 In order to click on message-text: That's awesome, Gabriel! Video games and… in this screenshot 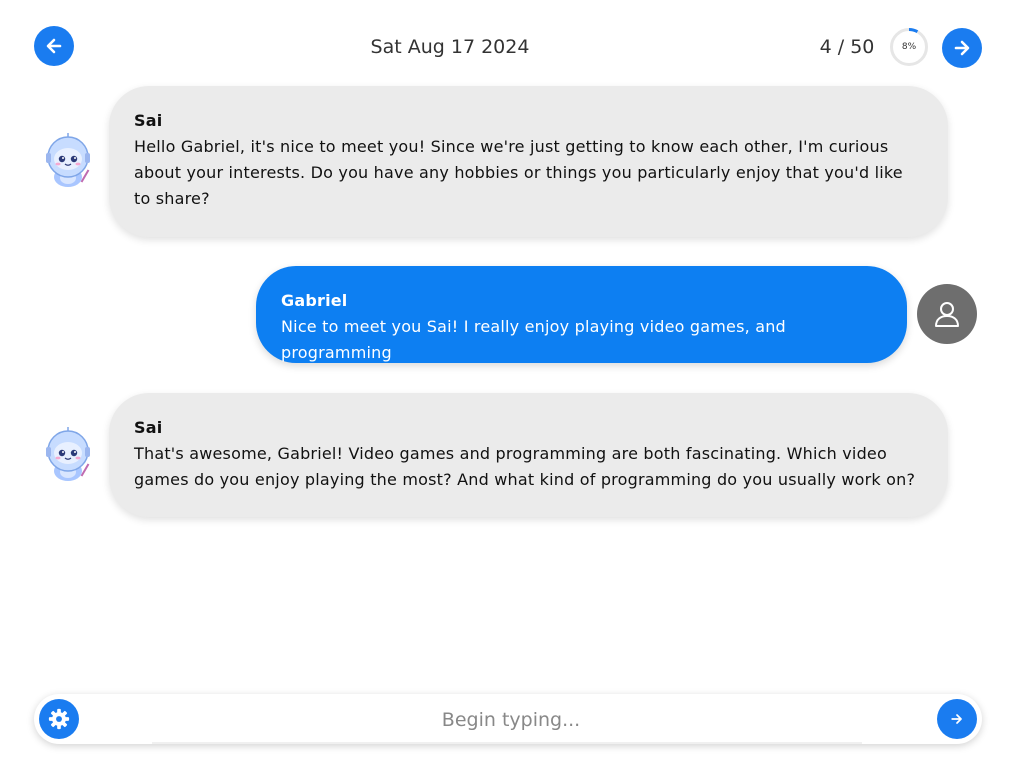, I will do `click(525, 466)`.